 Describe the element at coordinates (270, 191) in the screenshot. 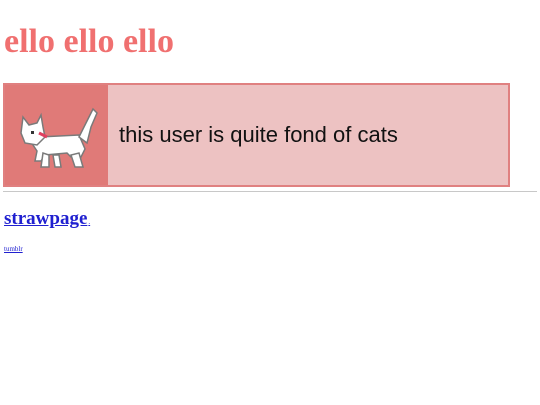

I see `divider` at that location.